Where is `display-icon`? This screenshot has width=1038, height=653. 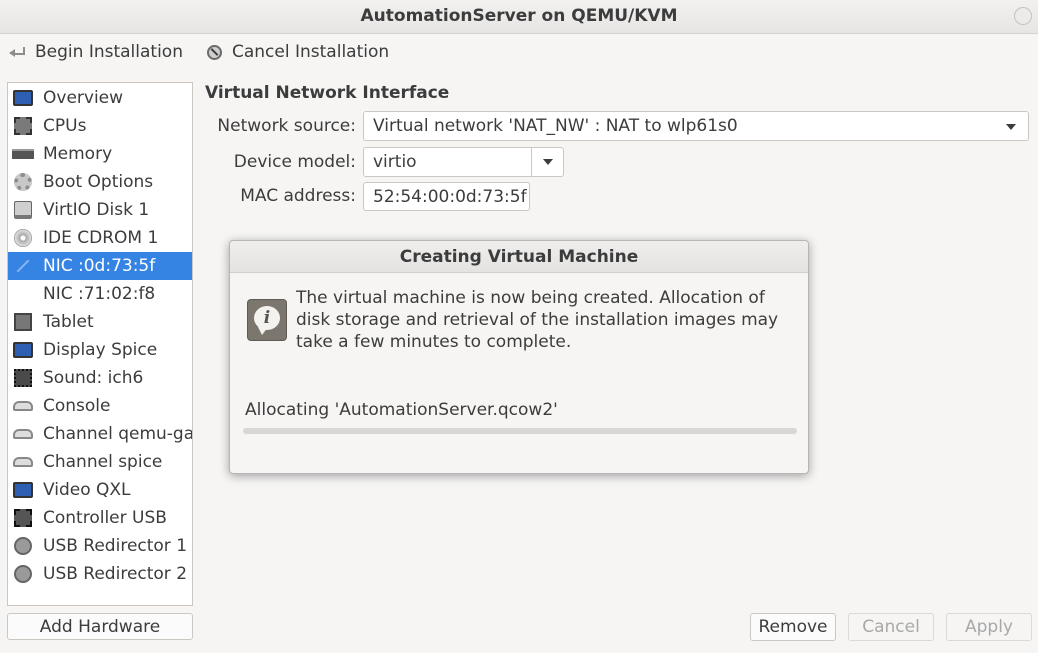 display-icon is located at coordinates (23, 350).